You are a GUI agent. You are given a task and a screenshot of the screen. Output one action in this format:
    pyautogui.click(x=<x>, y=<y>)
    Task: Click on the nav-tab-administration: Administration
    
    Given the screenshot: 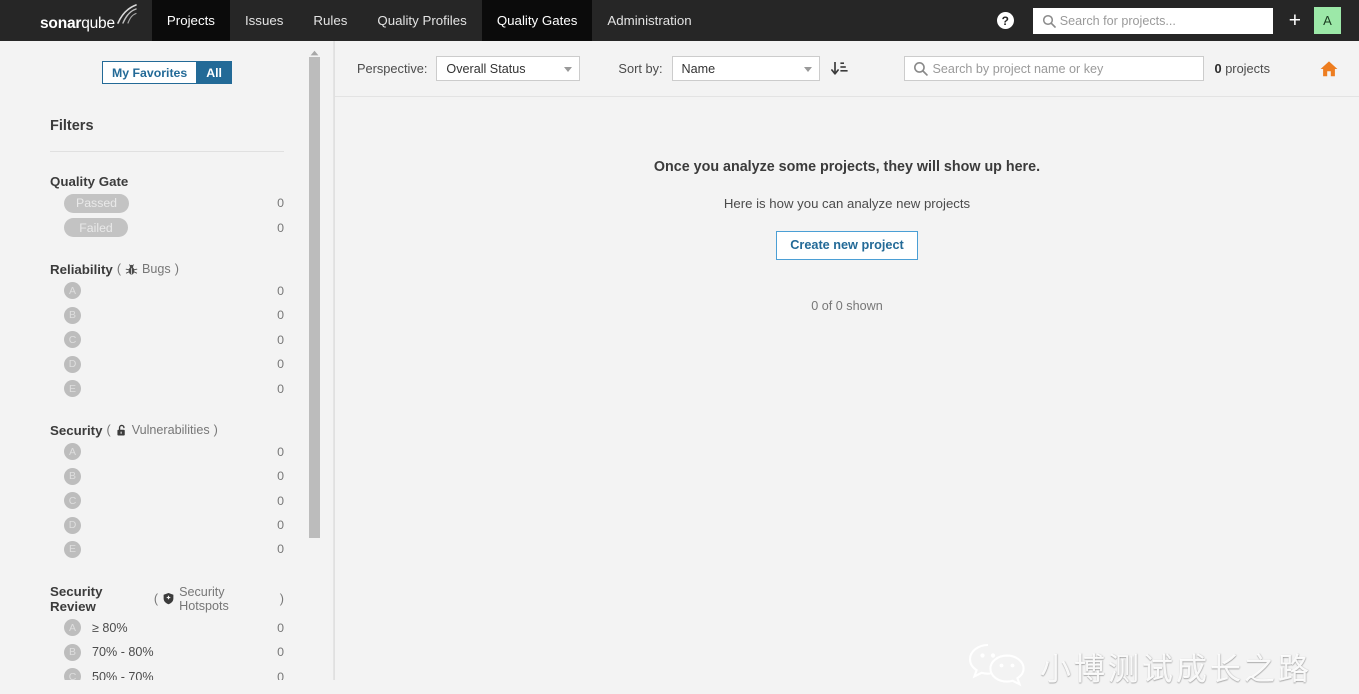 What is the action you would take?
    pyautogui.click(x=649, y=20)
    